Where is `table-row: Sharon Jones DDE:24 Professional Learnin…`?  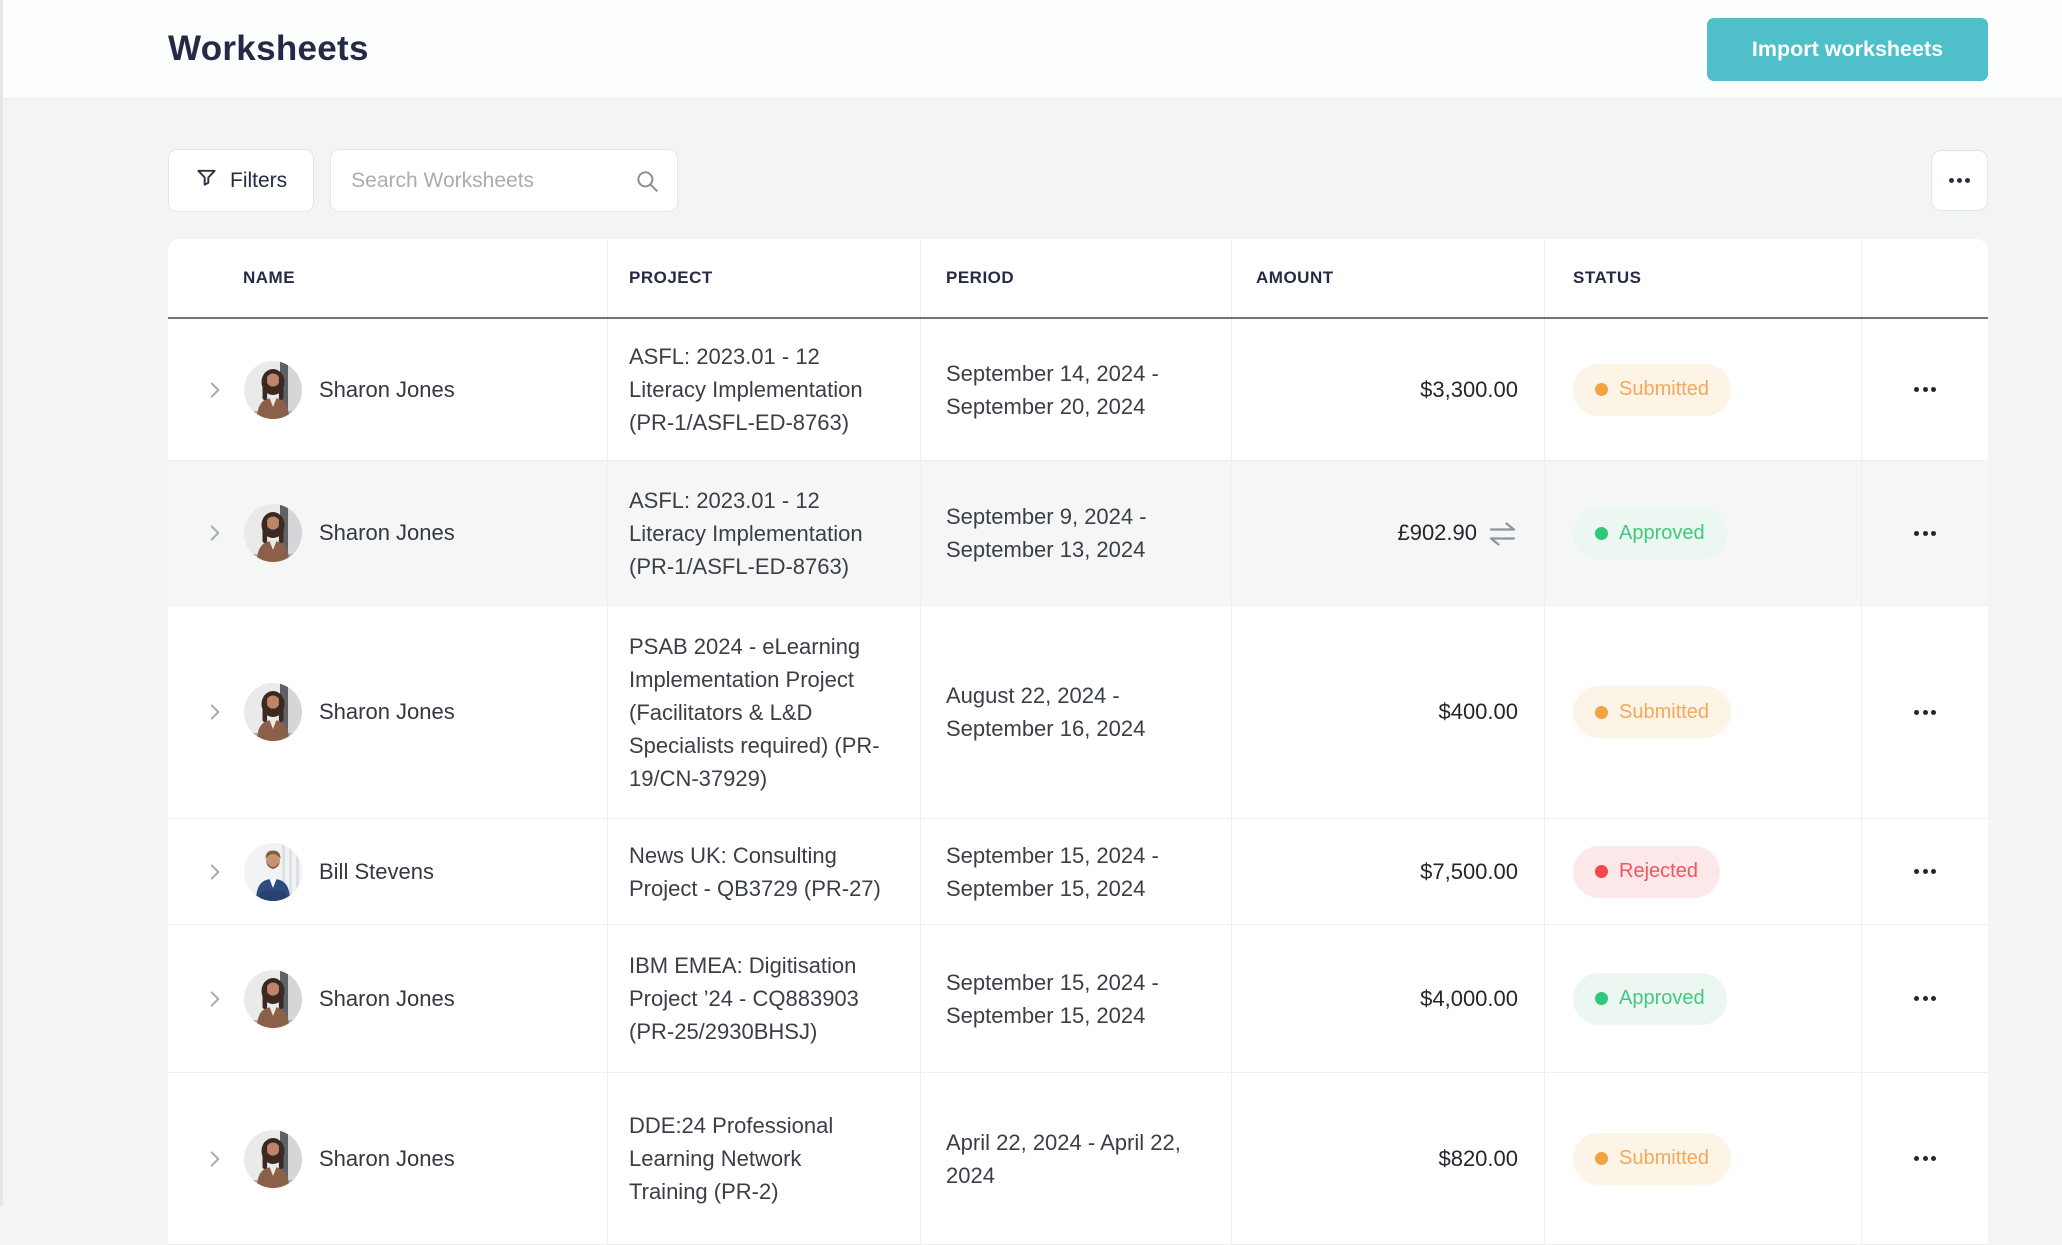
table-row: Sharon Jones DDE:24 Professional Learnin… is located at coordinates (1078, 1159).